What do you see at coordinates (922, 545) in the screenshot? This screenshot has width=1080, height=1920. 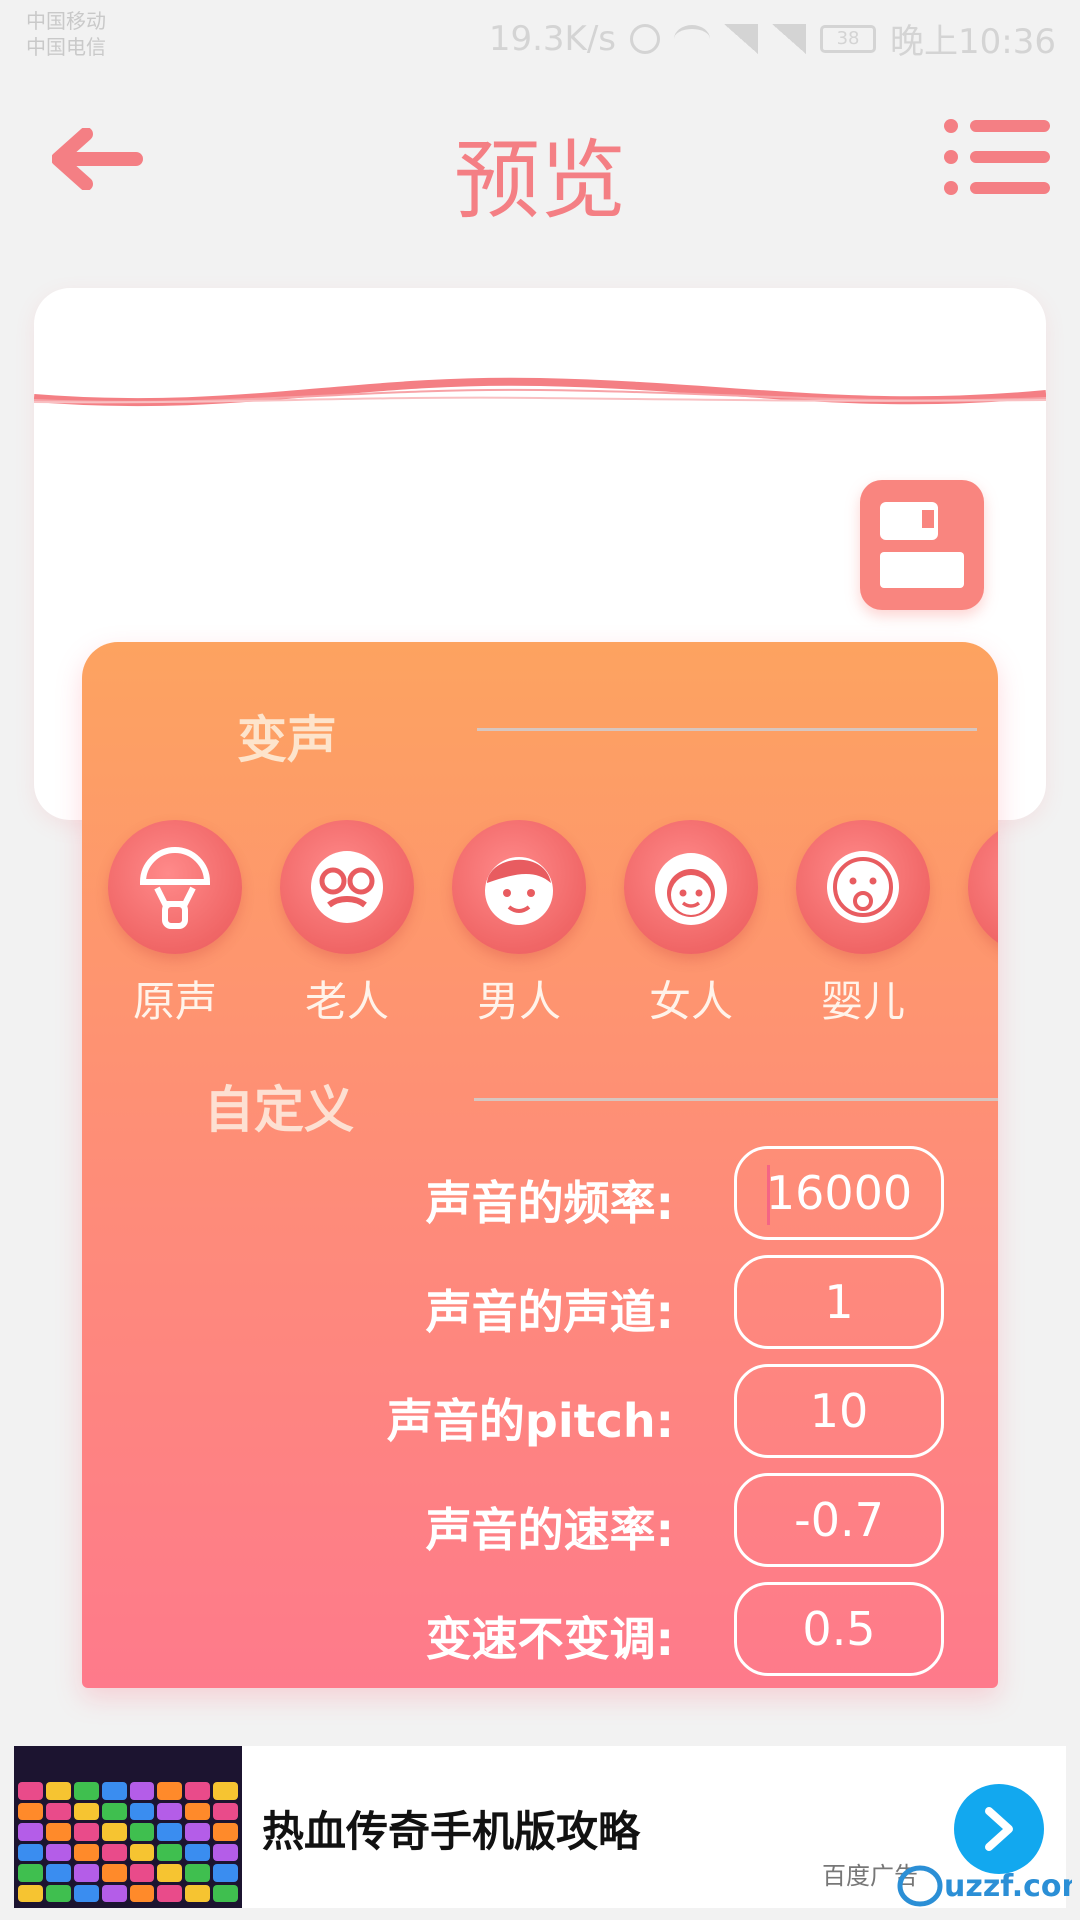 I see `save-button` at bounding box center [922, 545].